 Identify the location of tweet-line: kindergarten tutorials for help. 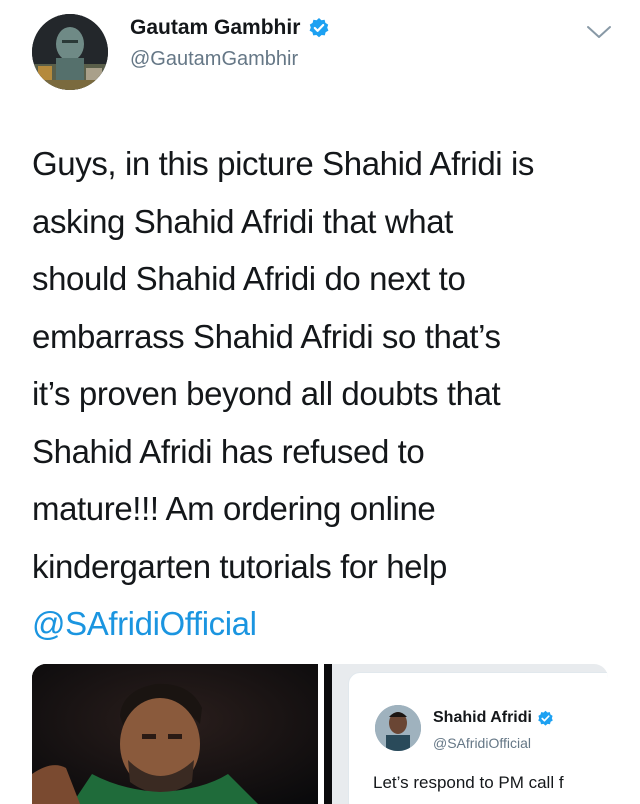
(240, 566).